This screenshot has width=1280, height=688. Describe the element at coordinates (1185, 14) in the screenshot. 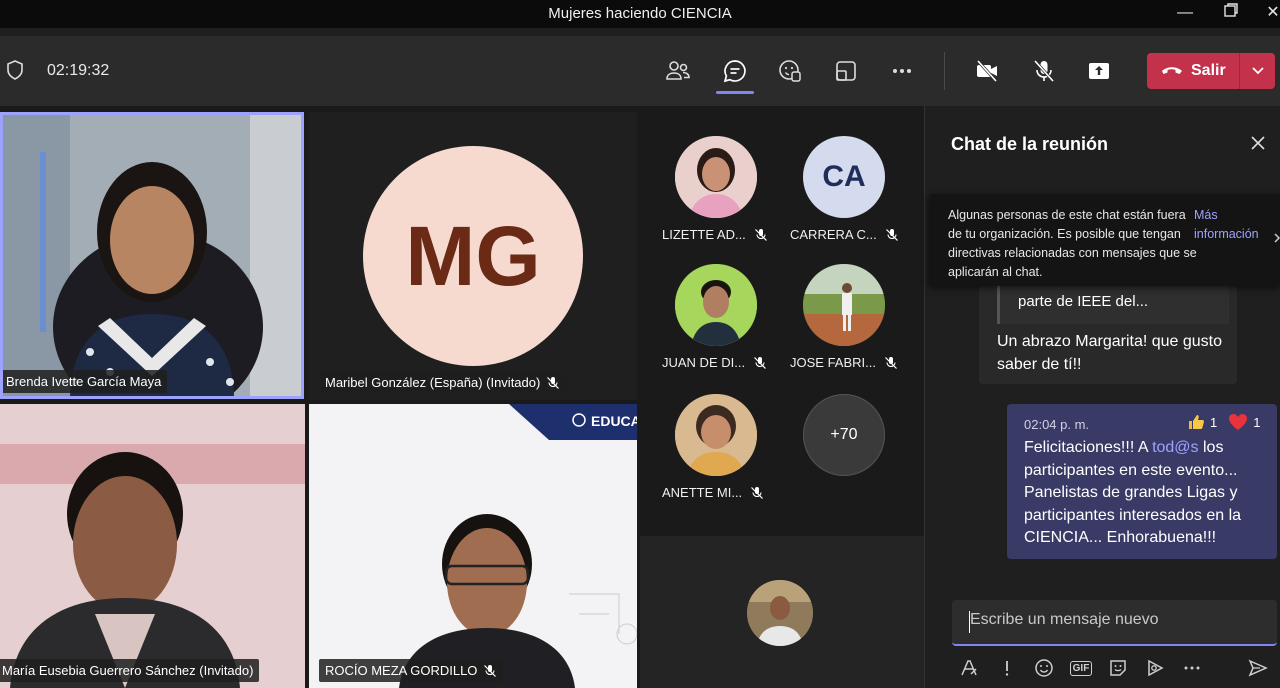

I see `minimize-button: —` at that location.